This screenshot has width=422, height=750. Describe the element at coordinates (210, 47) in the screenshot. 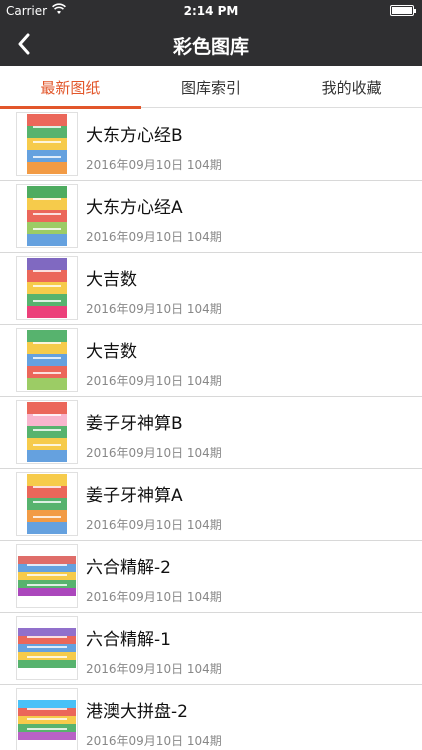

I see `page-title: 彩色图库` at that location.